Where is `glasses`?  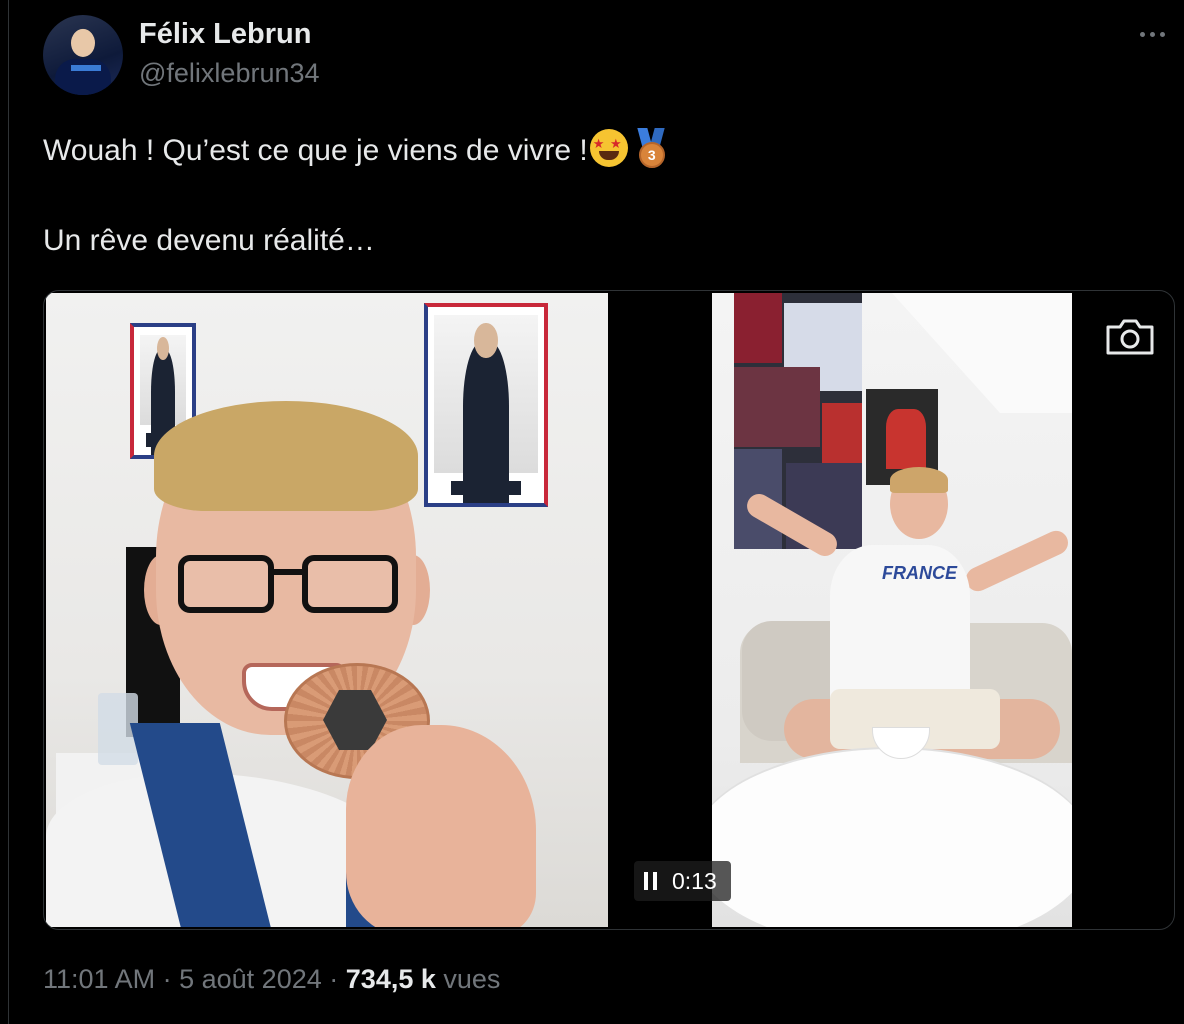
glasses is located at coordinates (293, 586).